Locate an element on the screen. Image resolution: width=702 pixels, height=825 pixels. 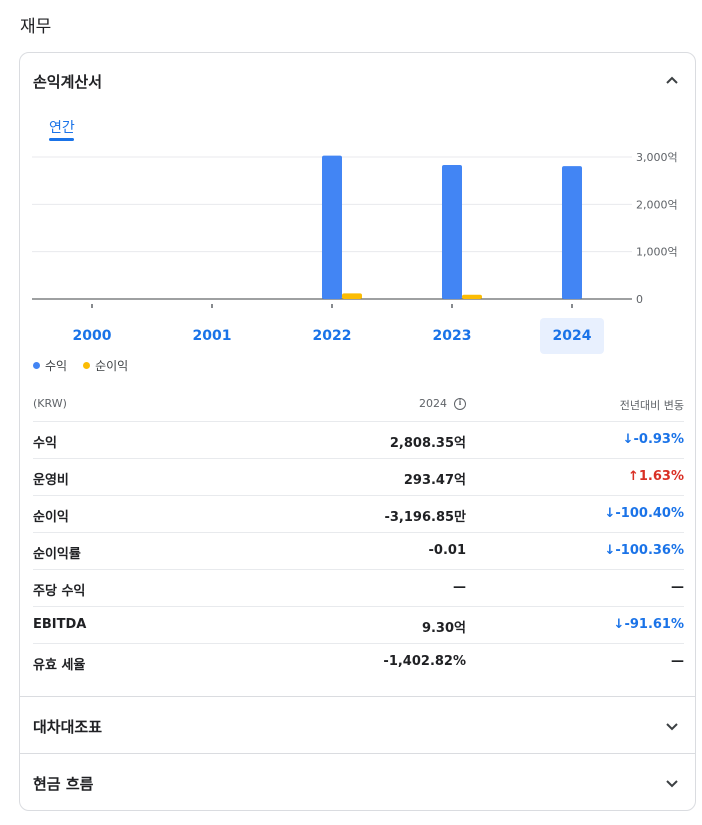
table-row: 수익 2,808.35억 ↓-0.93% is located at coordinates (358, 439).